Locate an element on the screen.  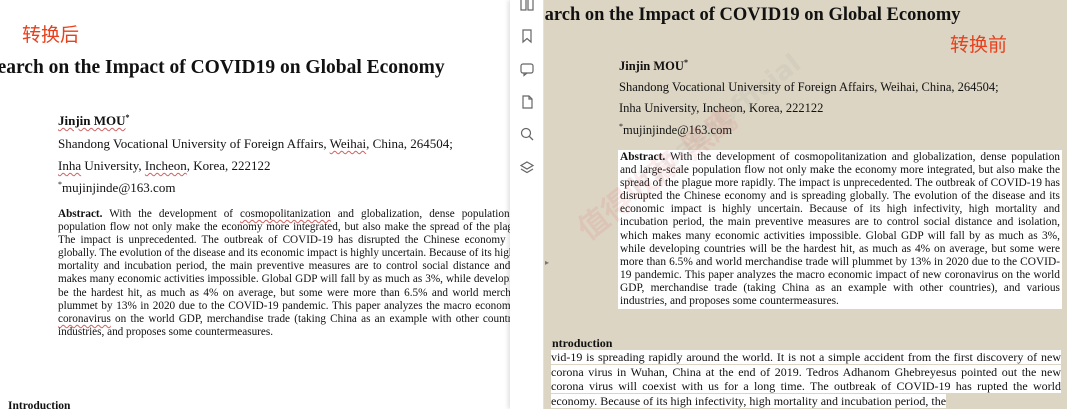
after-conversion-label: 转换后 is located at coordinates (51, 35).